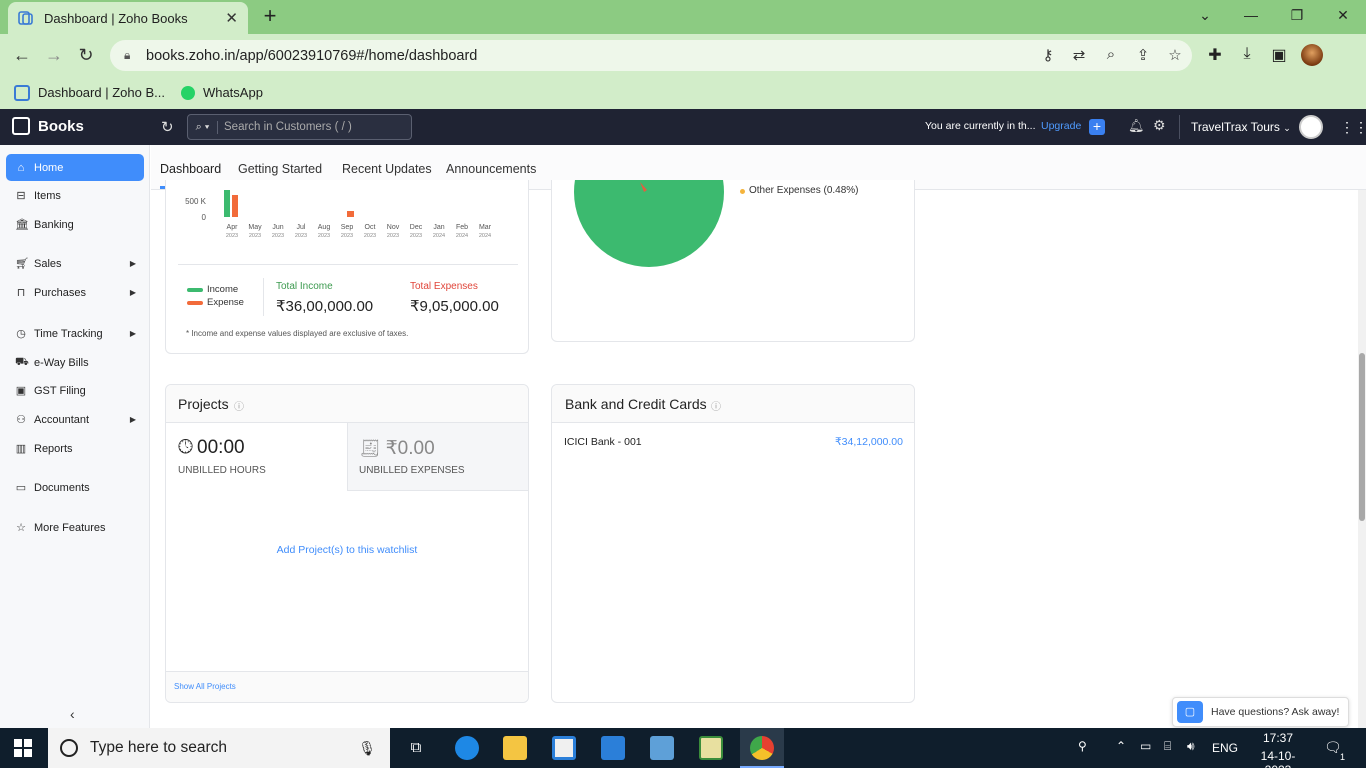 Image resolution: width=1366 pixels, height=768 pixels. I want to click on tab-announcements: Announcements, so click(491, 169).